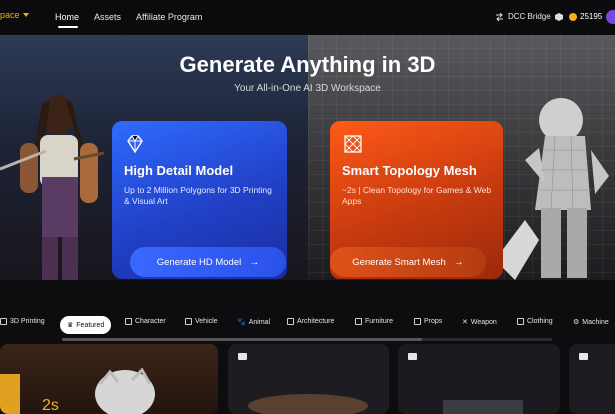 The width and height of the screenshot is (615, 414). I want to click on category-vehicle: Vehicle, so click(201, 321).